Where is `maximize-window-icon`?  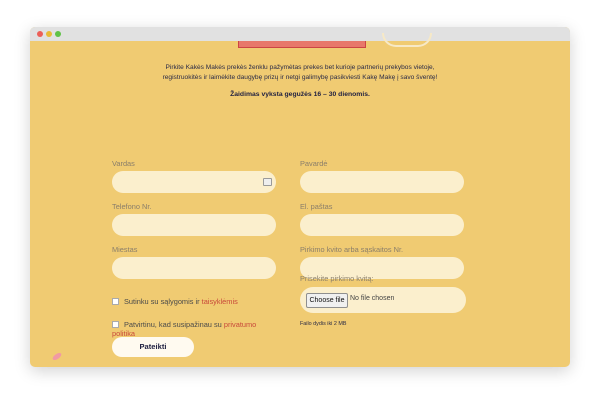
maximize-window-icon is located at coordinates (58, 34).